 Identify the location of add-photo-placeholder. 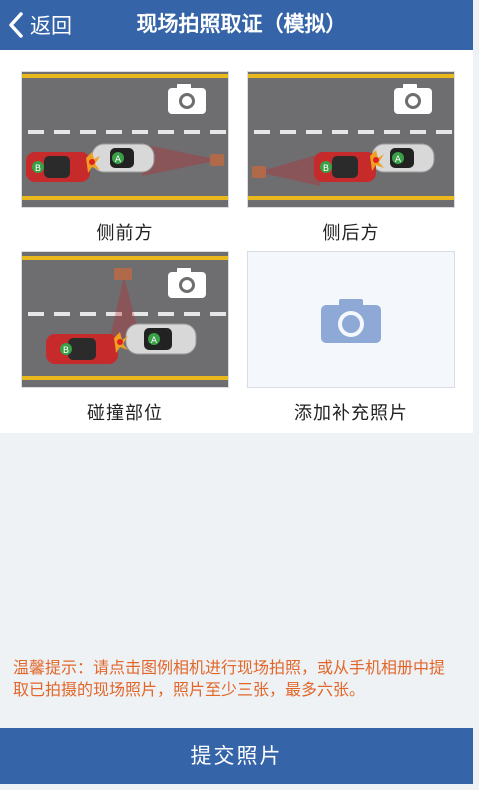
(351, 319).